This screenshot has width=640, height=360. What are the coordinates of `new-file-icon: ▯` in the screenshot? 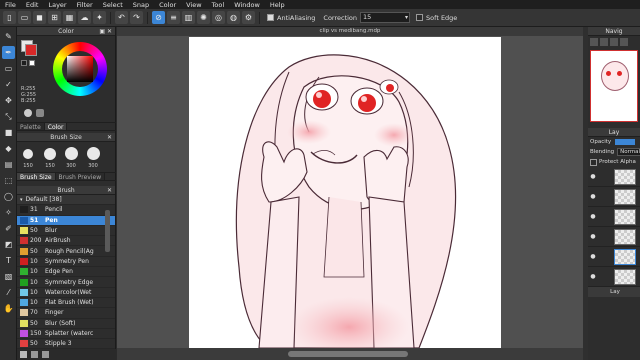 It's located at (9, 17).